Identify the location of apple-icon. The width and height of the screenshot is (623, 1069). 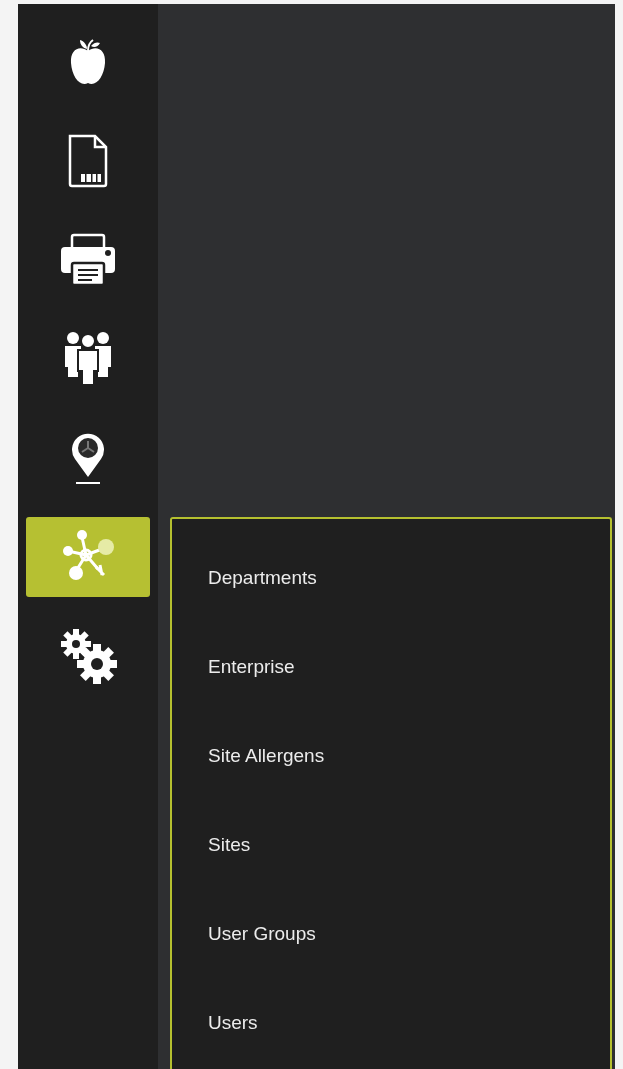
(88, 61).